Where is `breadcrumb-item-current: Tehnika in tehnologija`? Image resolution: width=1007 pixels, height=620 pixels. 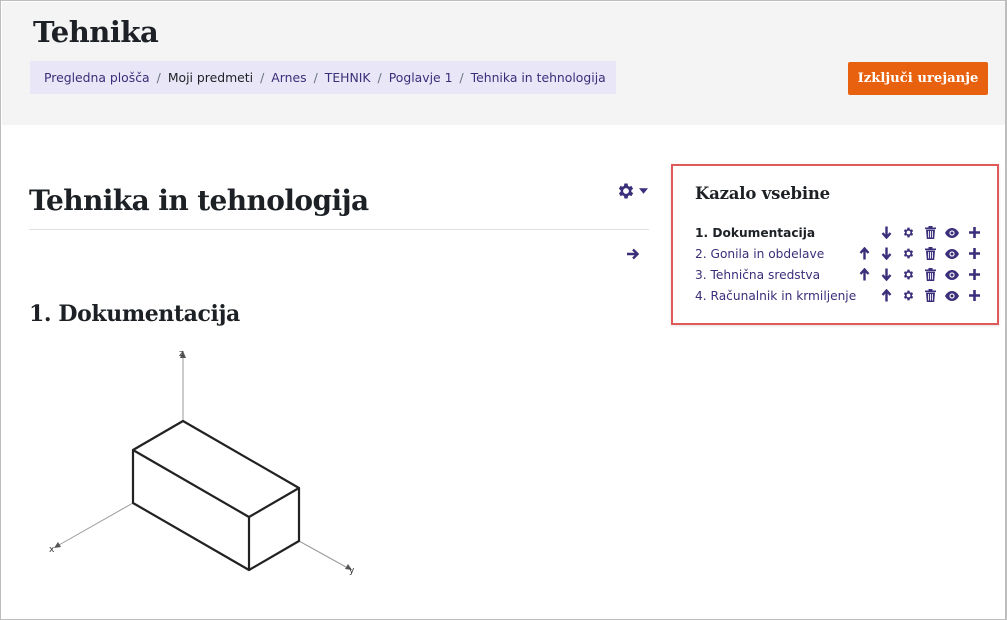 breadcrumb-item-current: Tehnika in tehnologija is located at coordinates (538, 77).